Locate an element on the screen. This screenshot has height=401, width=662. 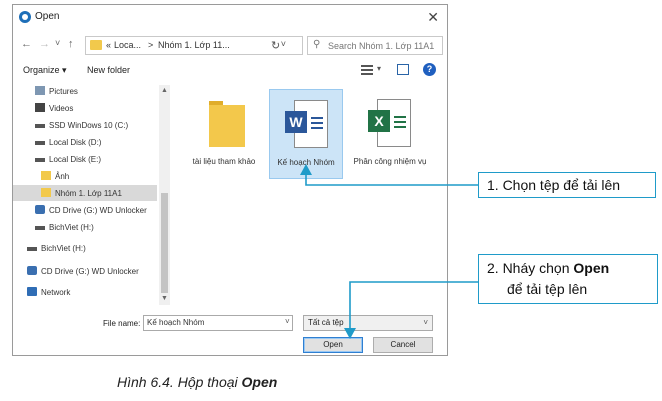
word-document-icon: W is located at coordinates (306, 124).